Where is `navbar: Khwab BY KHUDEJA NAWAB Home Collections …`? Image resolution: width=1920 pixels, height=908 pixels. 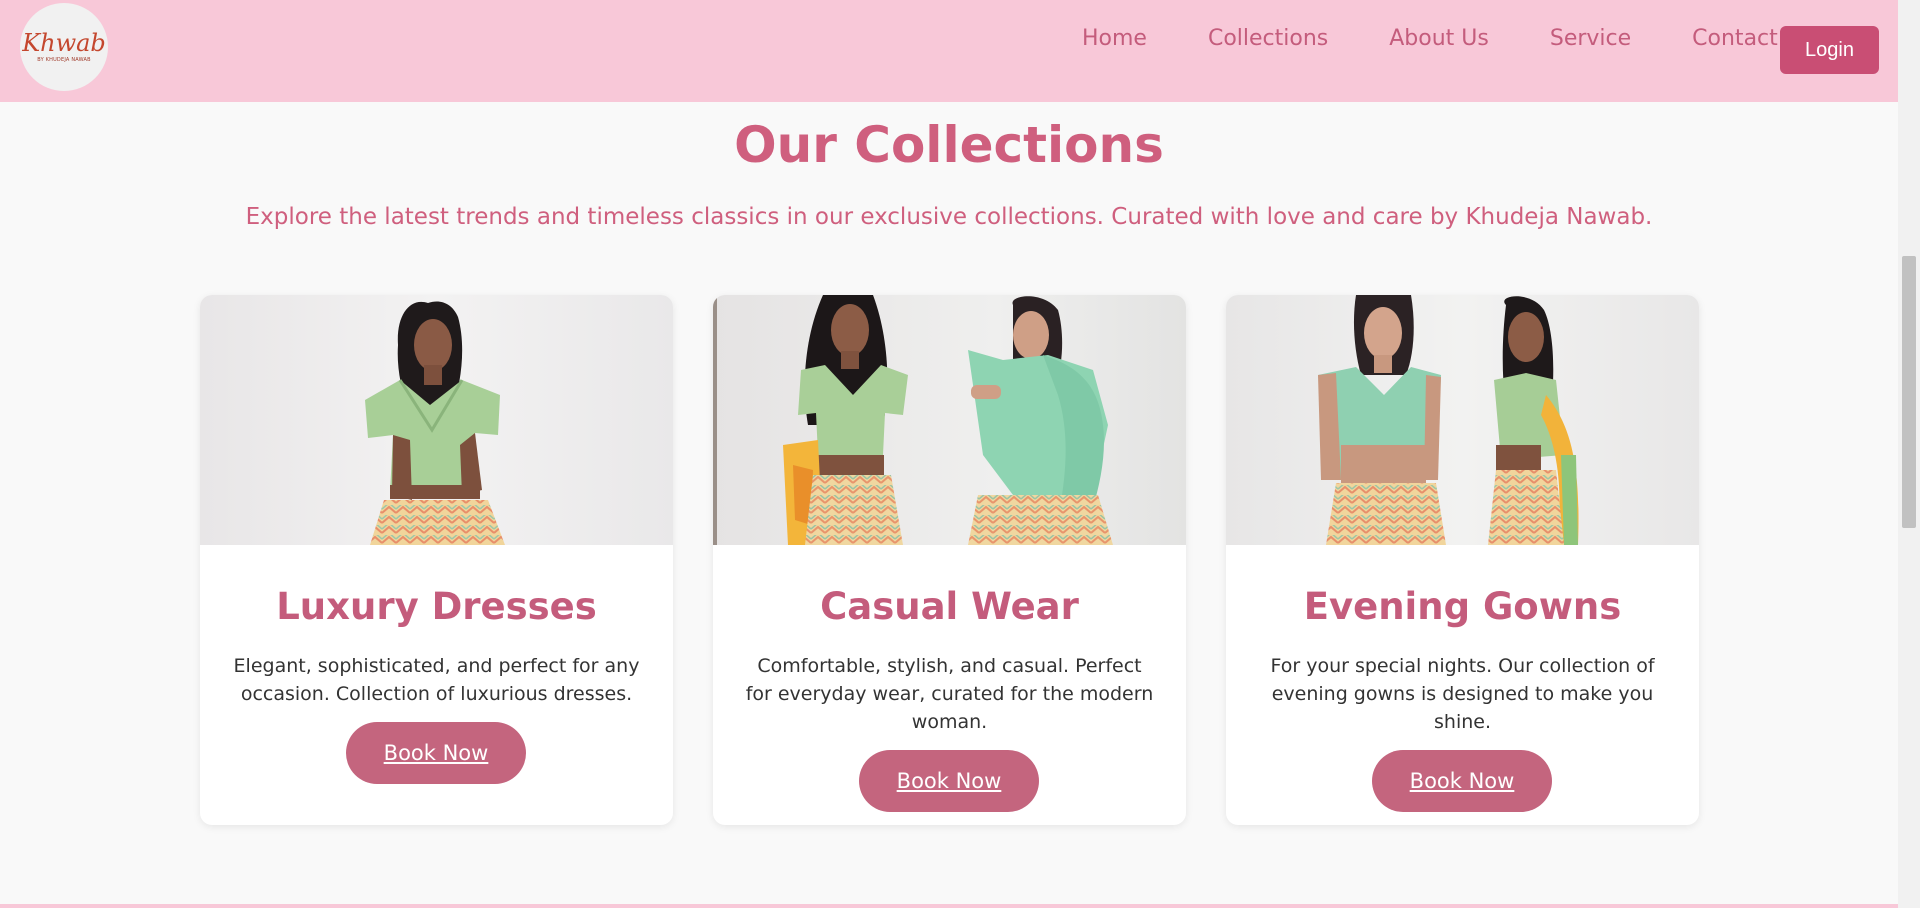
navbar: Khwab BY KHUDEJA NAWAB Home Collections … is located at coordinates (949, 51).